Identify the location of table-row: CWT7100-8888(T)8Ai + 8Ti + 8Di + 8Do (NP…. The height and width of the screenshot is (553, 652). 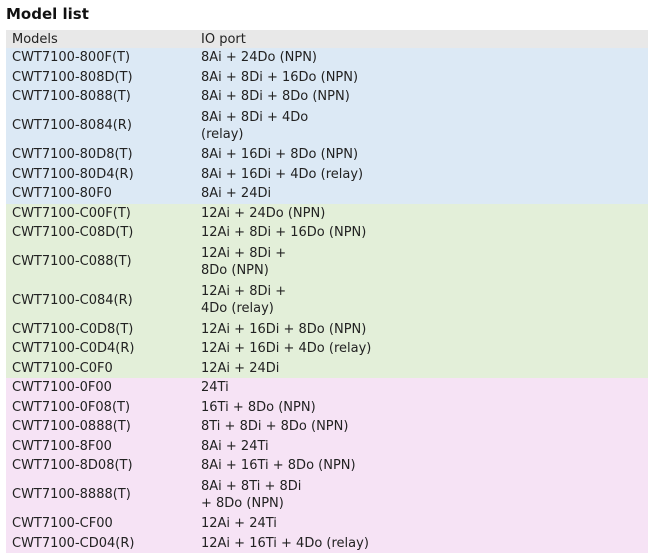
(327, 495).